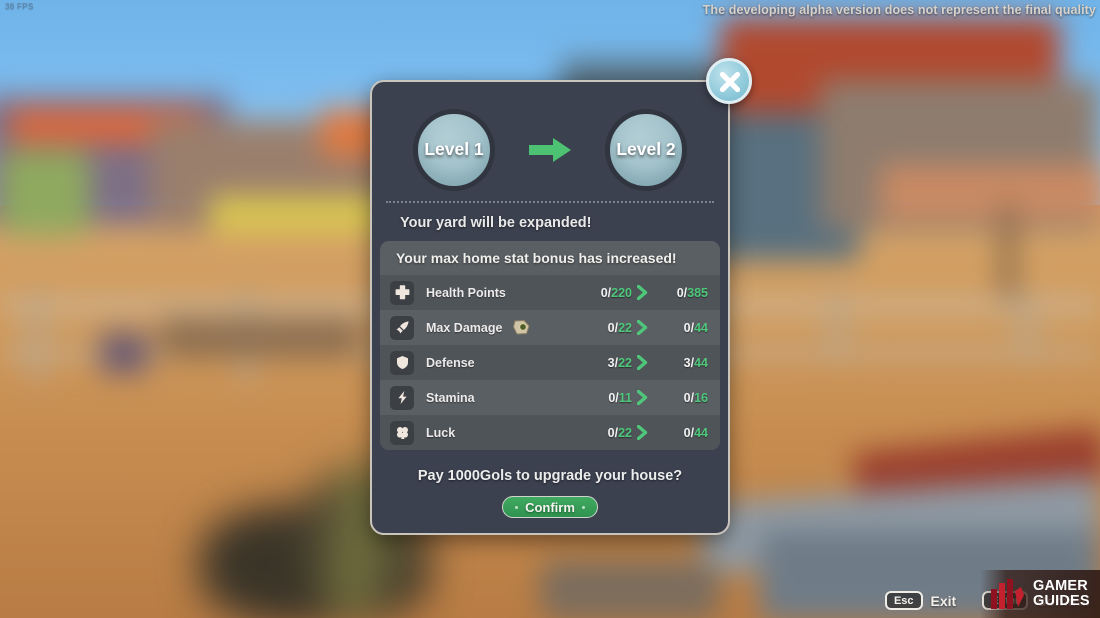 This screenshot has width=1100, height=618. I want to click on stat-value-before: 0/220, so click(616, 292).